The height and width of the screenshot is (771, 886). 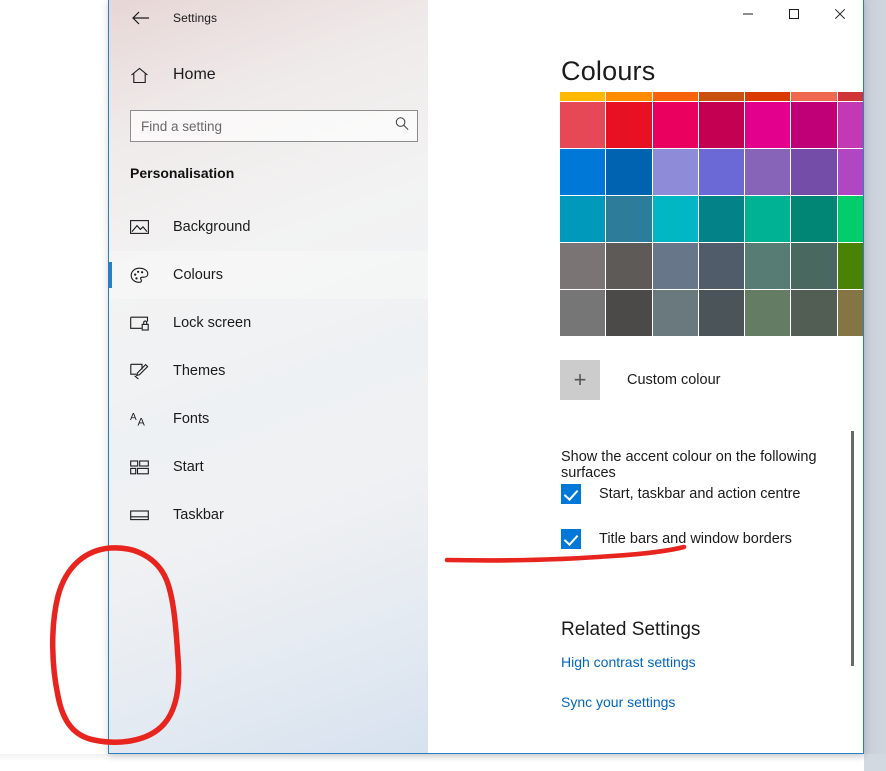 I want to click on sidebar-item-background: Background, so click(x=268, y=227).